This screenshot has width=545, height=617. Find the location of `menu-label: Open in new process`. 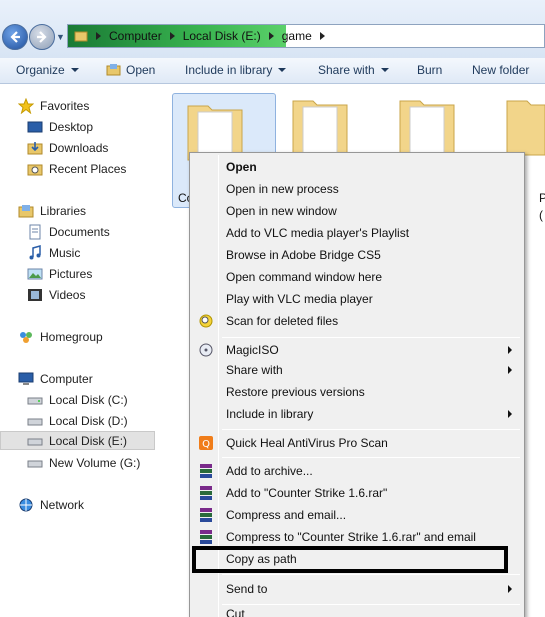

menu-label: Open in new process is located at coordinates (282, 189).